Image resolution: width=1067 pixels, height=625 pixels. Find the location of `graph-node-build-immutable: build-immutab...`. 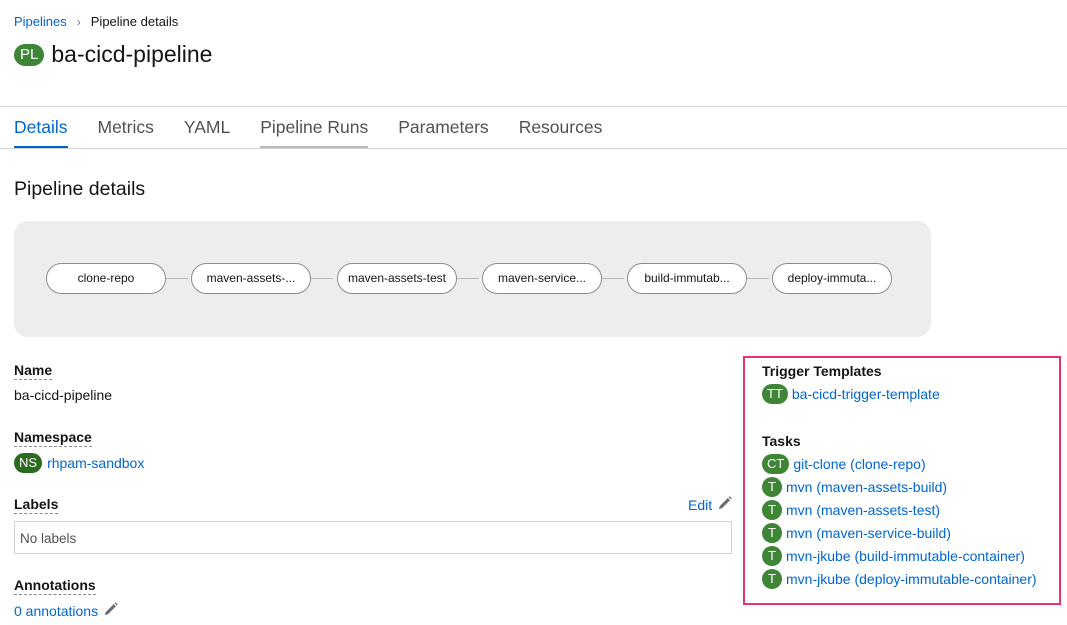

graph-node-build-immutable: build-immutab... is located at coordinates (687, 278).